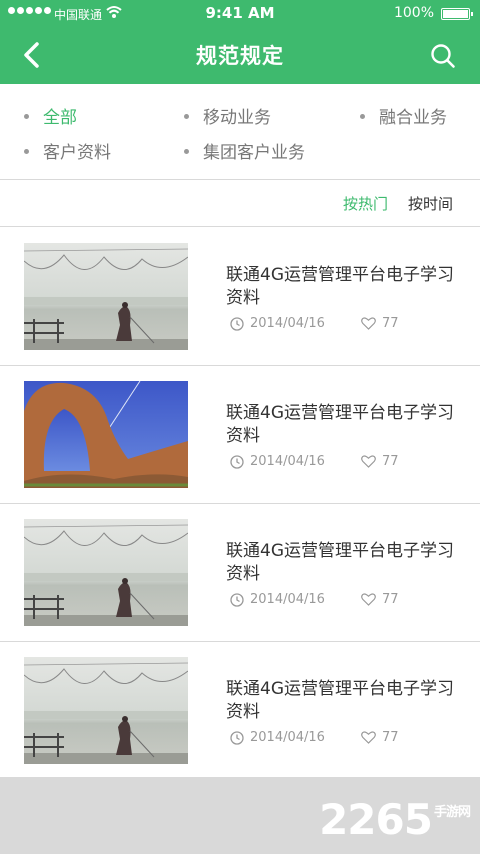 The width and height of the screenshot is (480, 854). I want to click on category-converged: 融合业务, so click(403, 115).